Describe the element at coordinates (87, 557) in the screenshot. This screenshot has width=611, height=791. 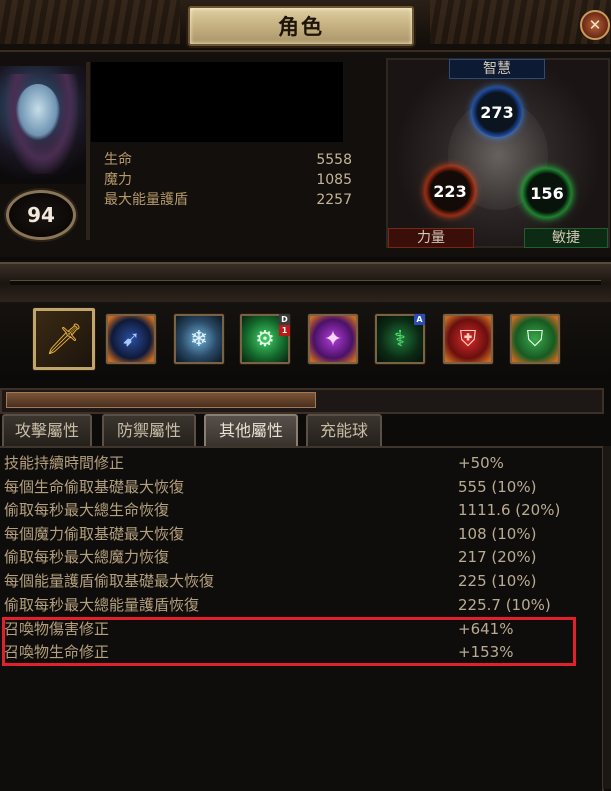
I see `property-label: 偷取每秒最大總魔力恢復` at that location.